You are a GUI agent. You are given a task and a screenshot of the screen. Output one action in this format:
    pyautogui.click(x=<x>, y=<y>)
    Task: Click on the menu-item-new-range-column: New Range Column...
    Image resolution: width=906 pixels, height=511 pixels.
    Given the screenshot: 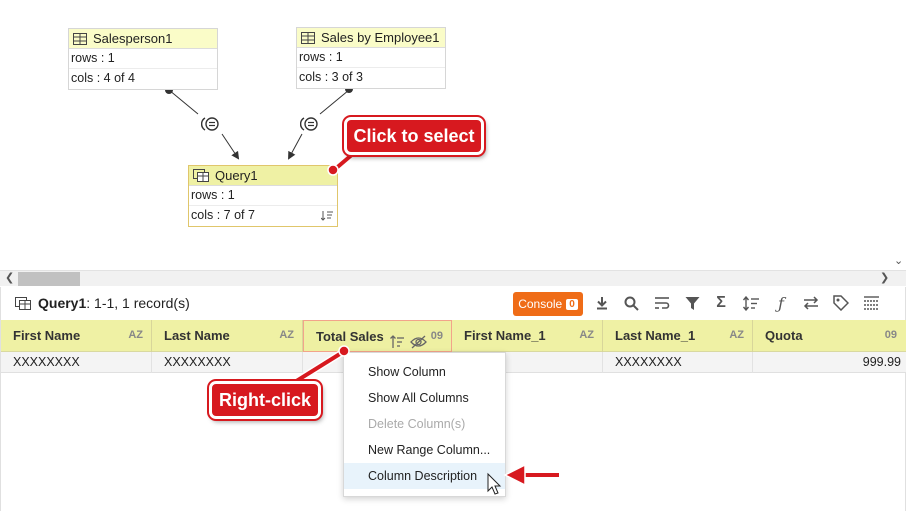 What is the action you would take?
    pyautogui.click(x=424, y=450)
    